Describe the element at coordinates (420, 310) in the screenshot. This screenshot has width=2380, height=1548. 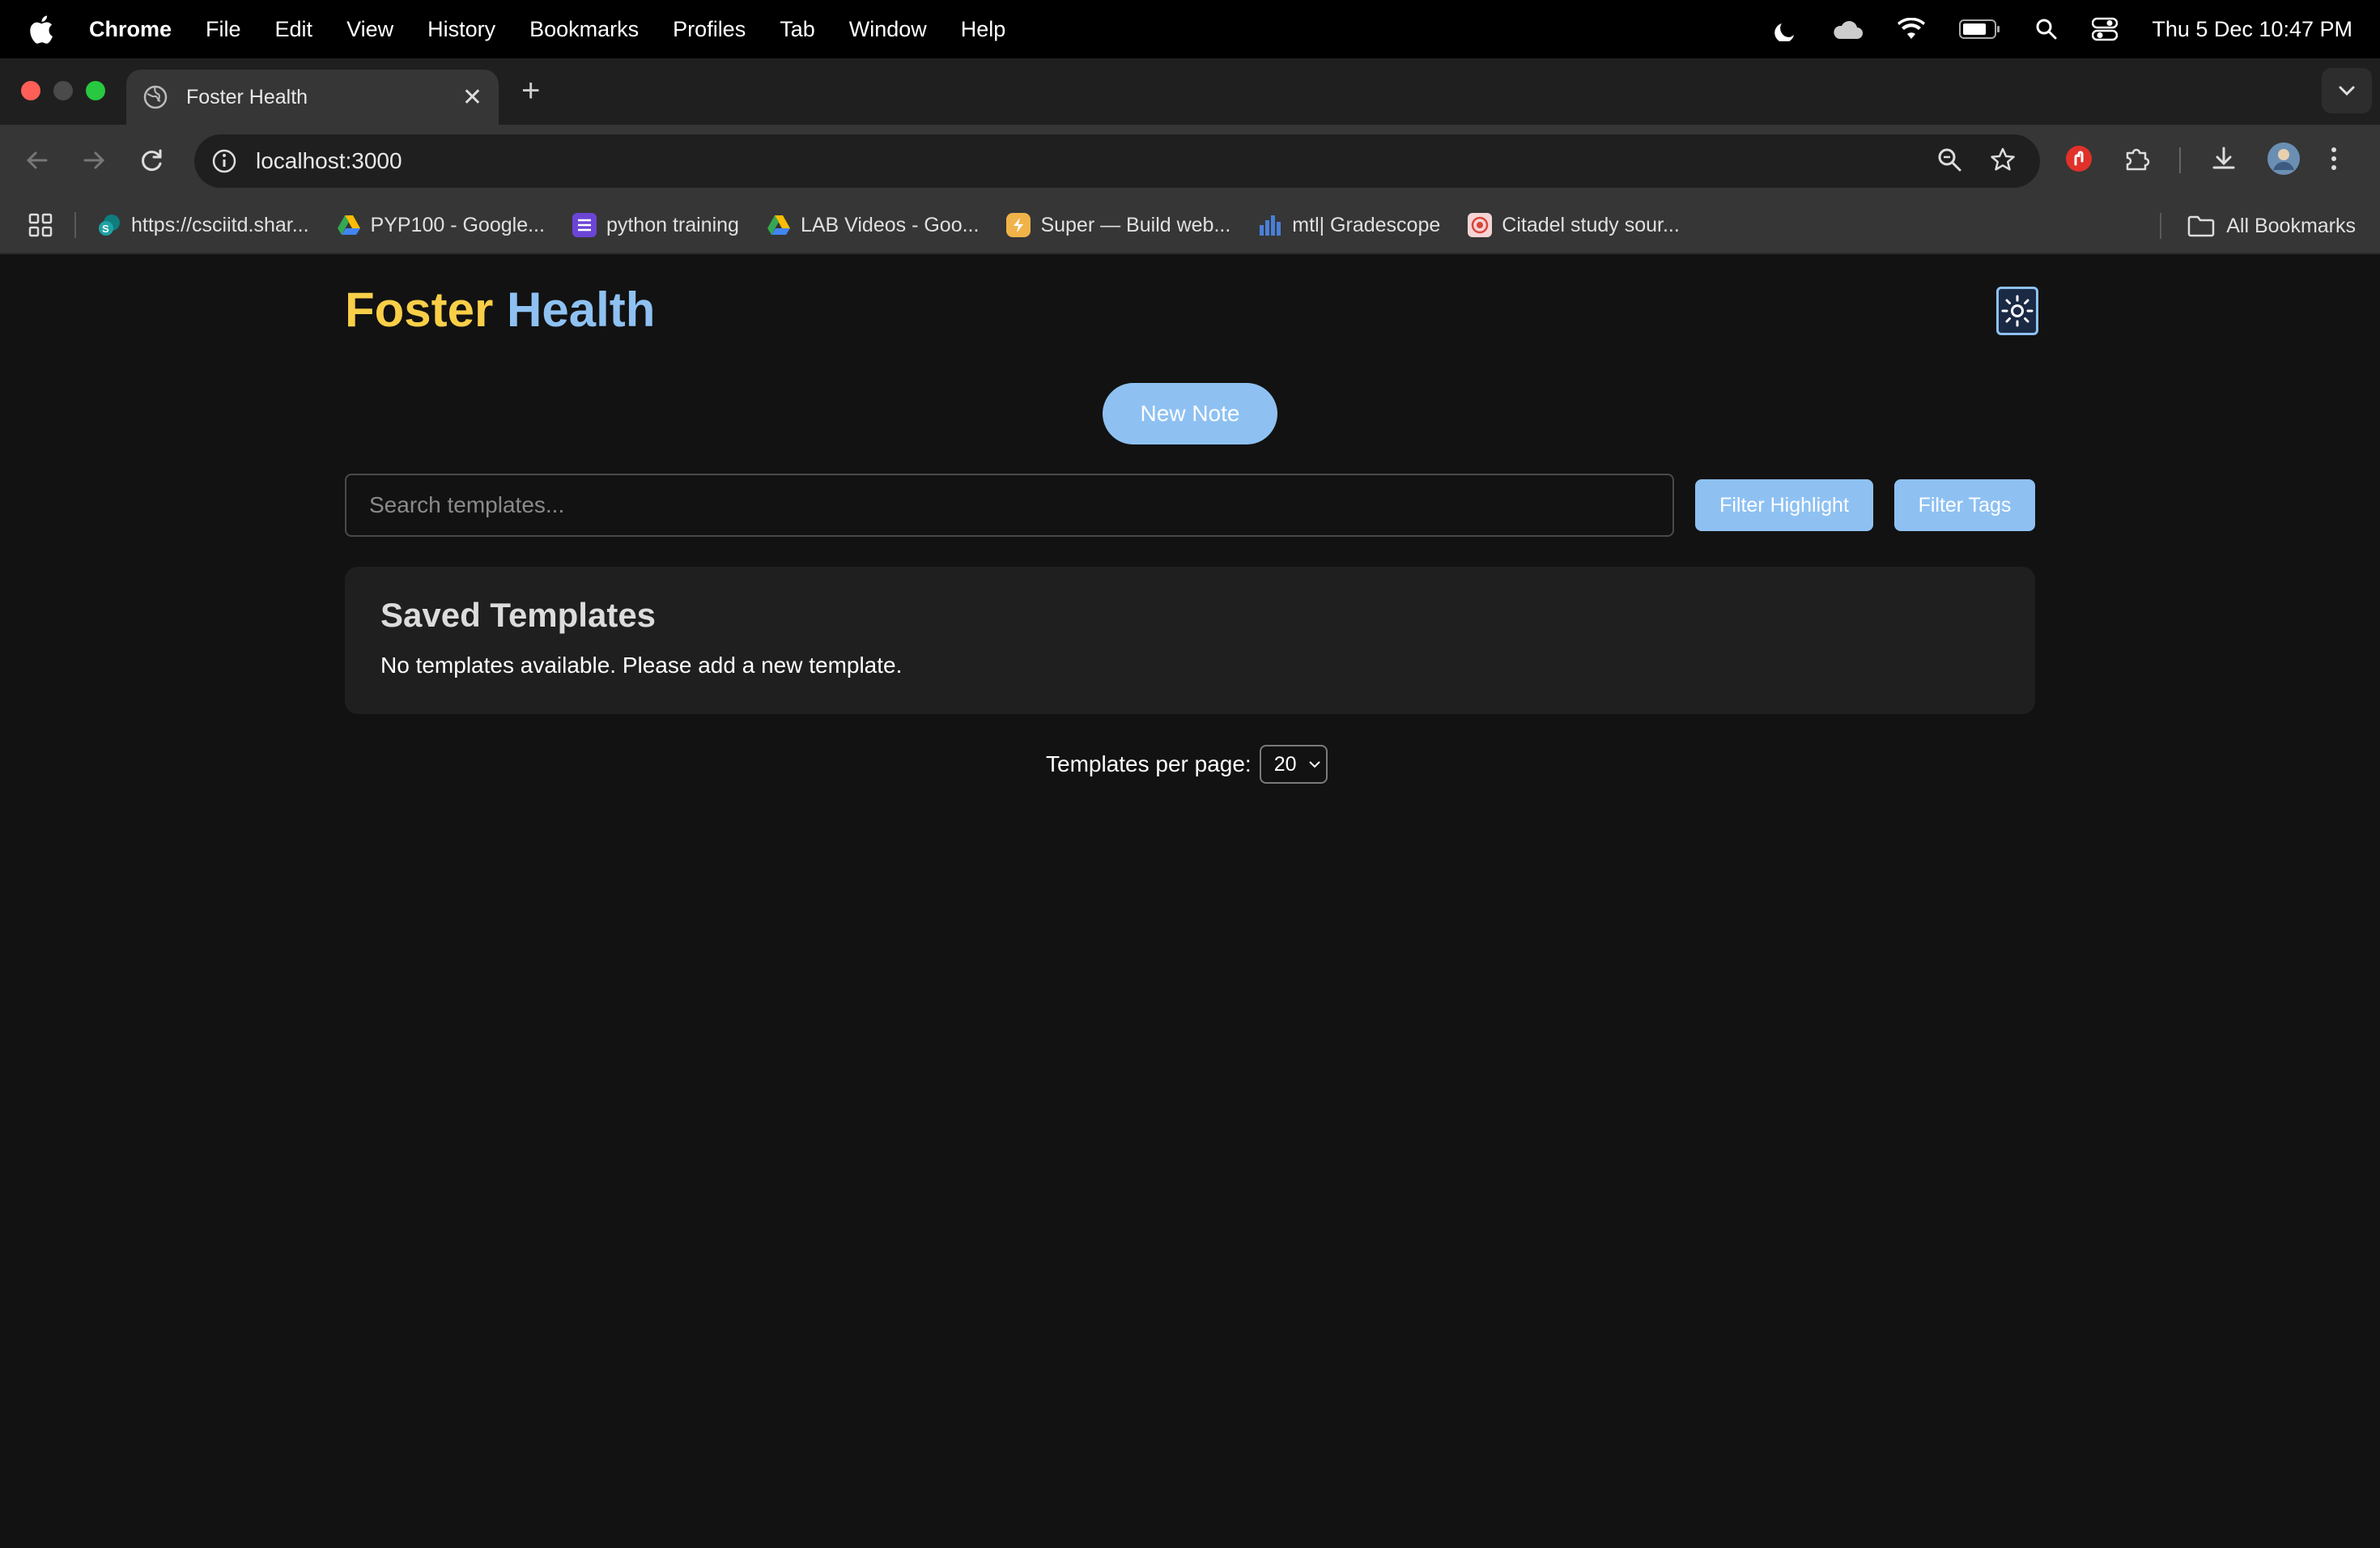
I see `logo-word-foster: Foster` at that location.